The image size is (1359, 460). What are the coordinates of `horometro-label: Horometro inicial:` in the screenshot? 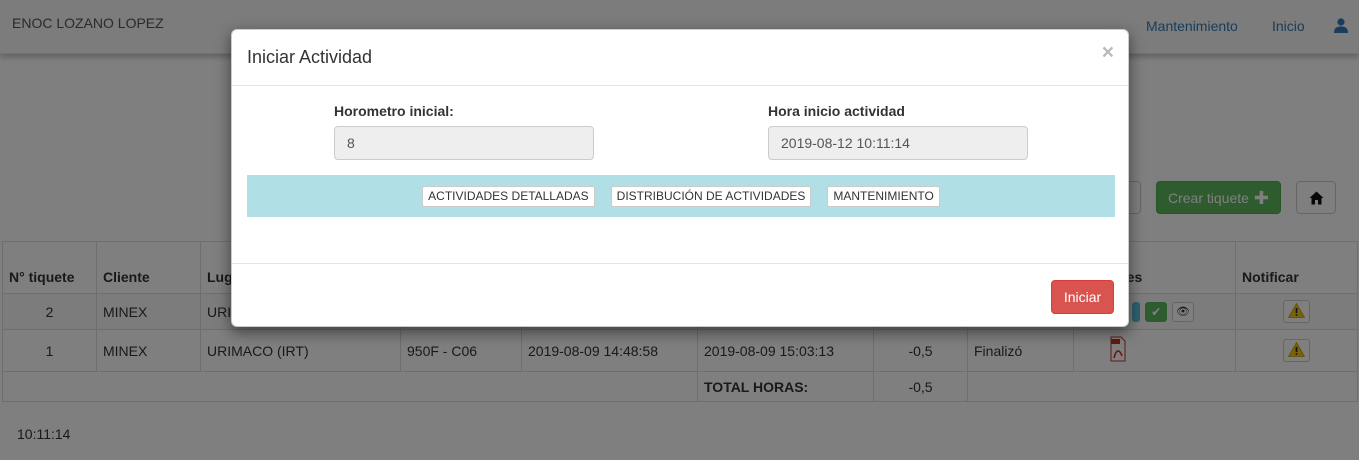 It's located at (394, 111).